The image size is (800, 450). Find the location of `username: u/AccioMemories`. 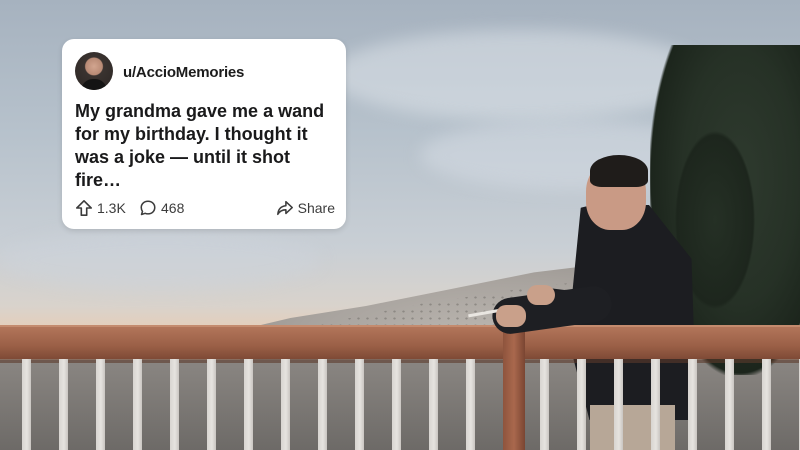

username: u/AccioMemories is located at coordinates (183, 72).